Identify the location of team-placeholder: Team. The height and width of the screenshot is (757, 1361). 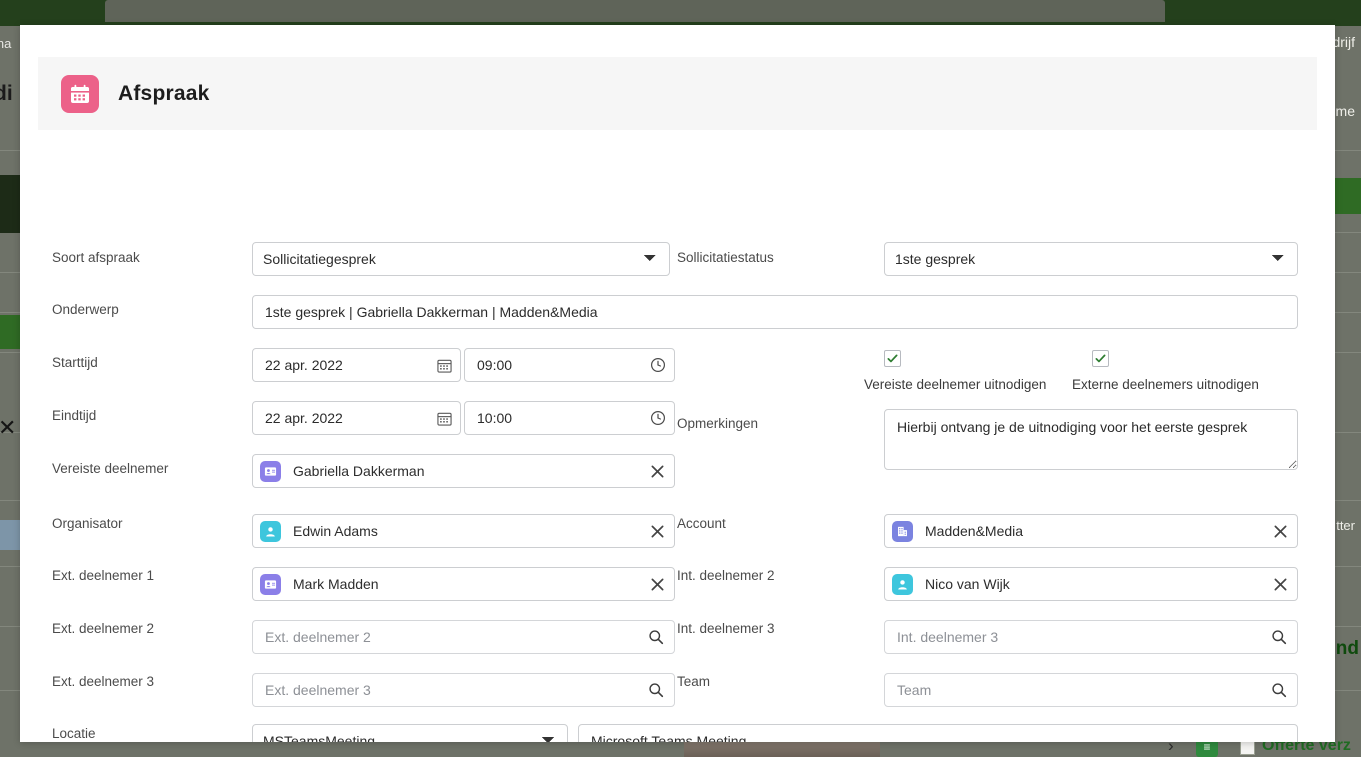
(914, 690).